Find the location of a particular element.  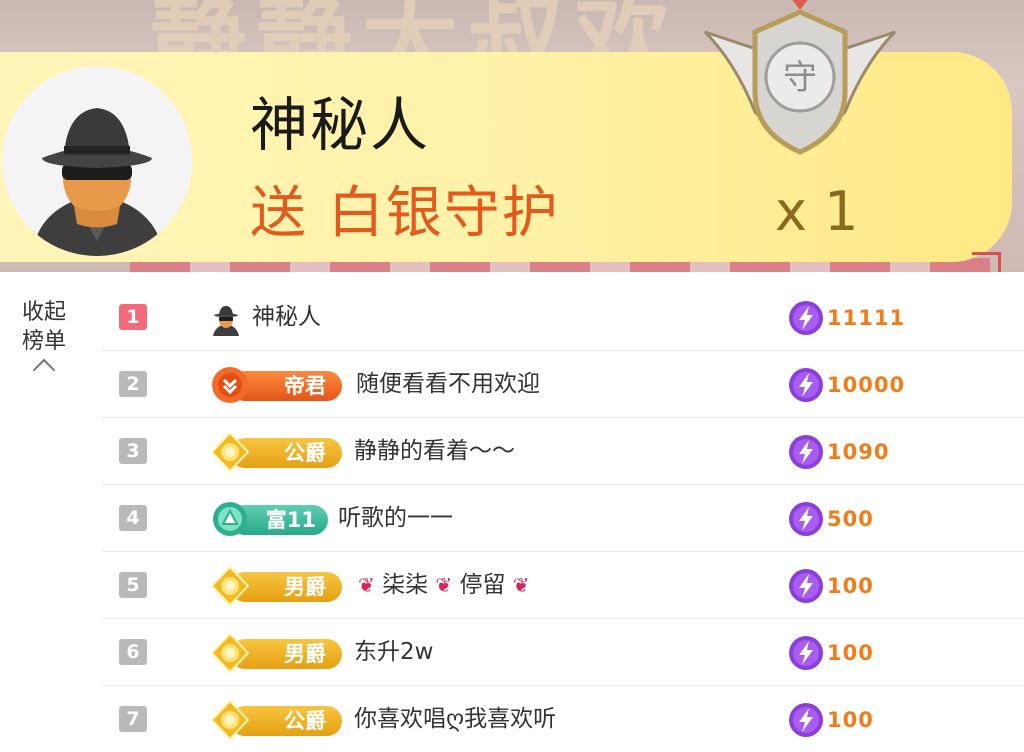

silver-guard-badge-icon: 守 is located at coordinates (800, 77).